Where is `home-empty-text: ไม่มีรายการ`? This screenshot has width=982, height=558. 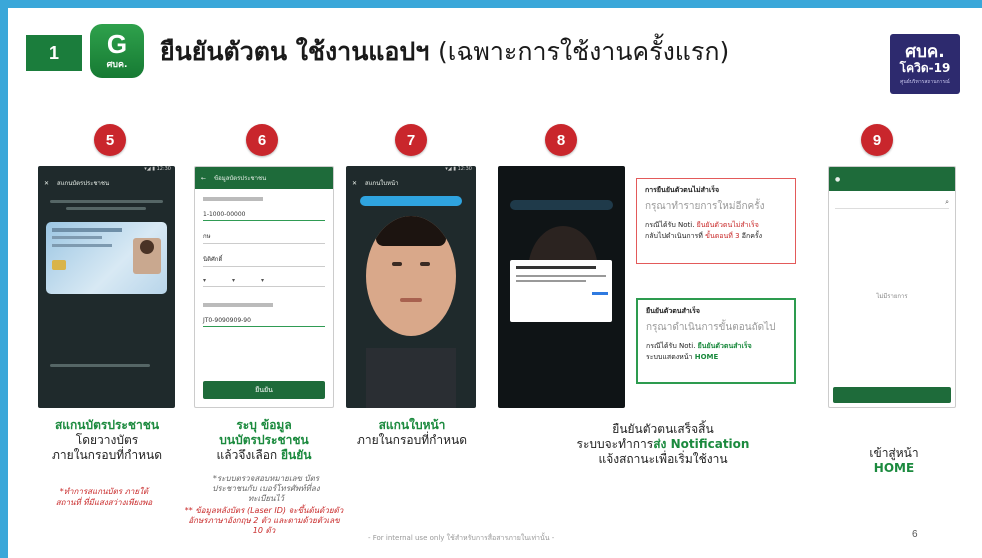
home-empty-text: ไม่มีรายการ is located at coordinates (892, 296).